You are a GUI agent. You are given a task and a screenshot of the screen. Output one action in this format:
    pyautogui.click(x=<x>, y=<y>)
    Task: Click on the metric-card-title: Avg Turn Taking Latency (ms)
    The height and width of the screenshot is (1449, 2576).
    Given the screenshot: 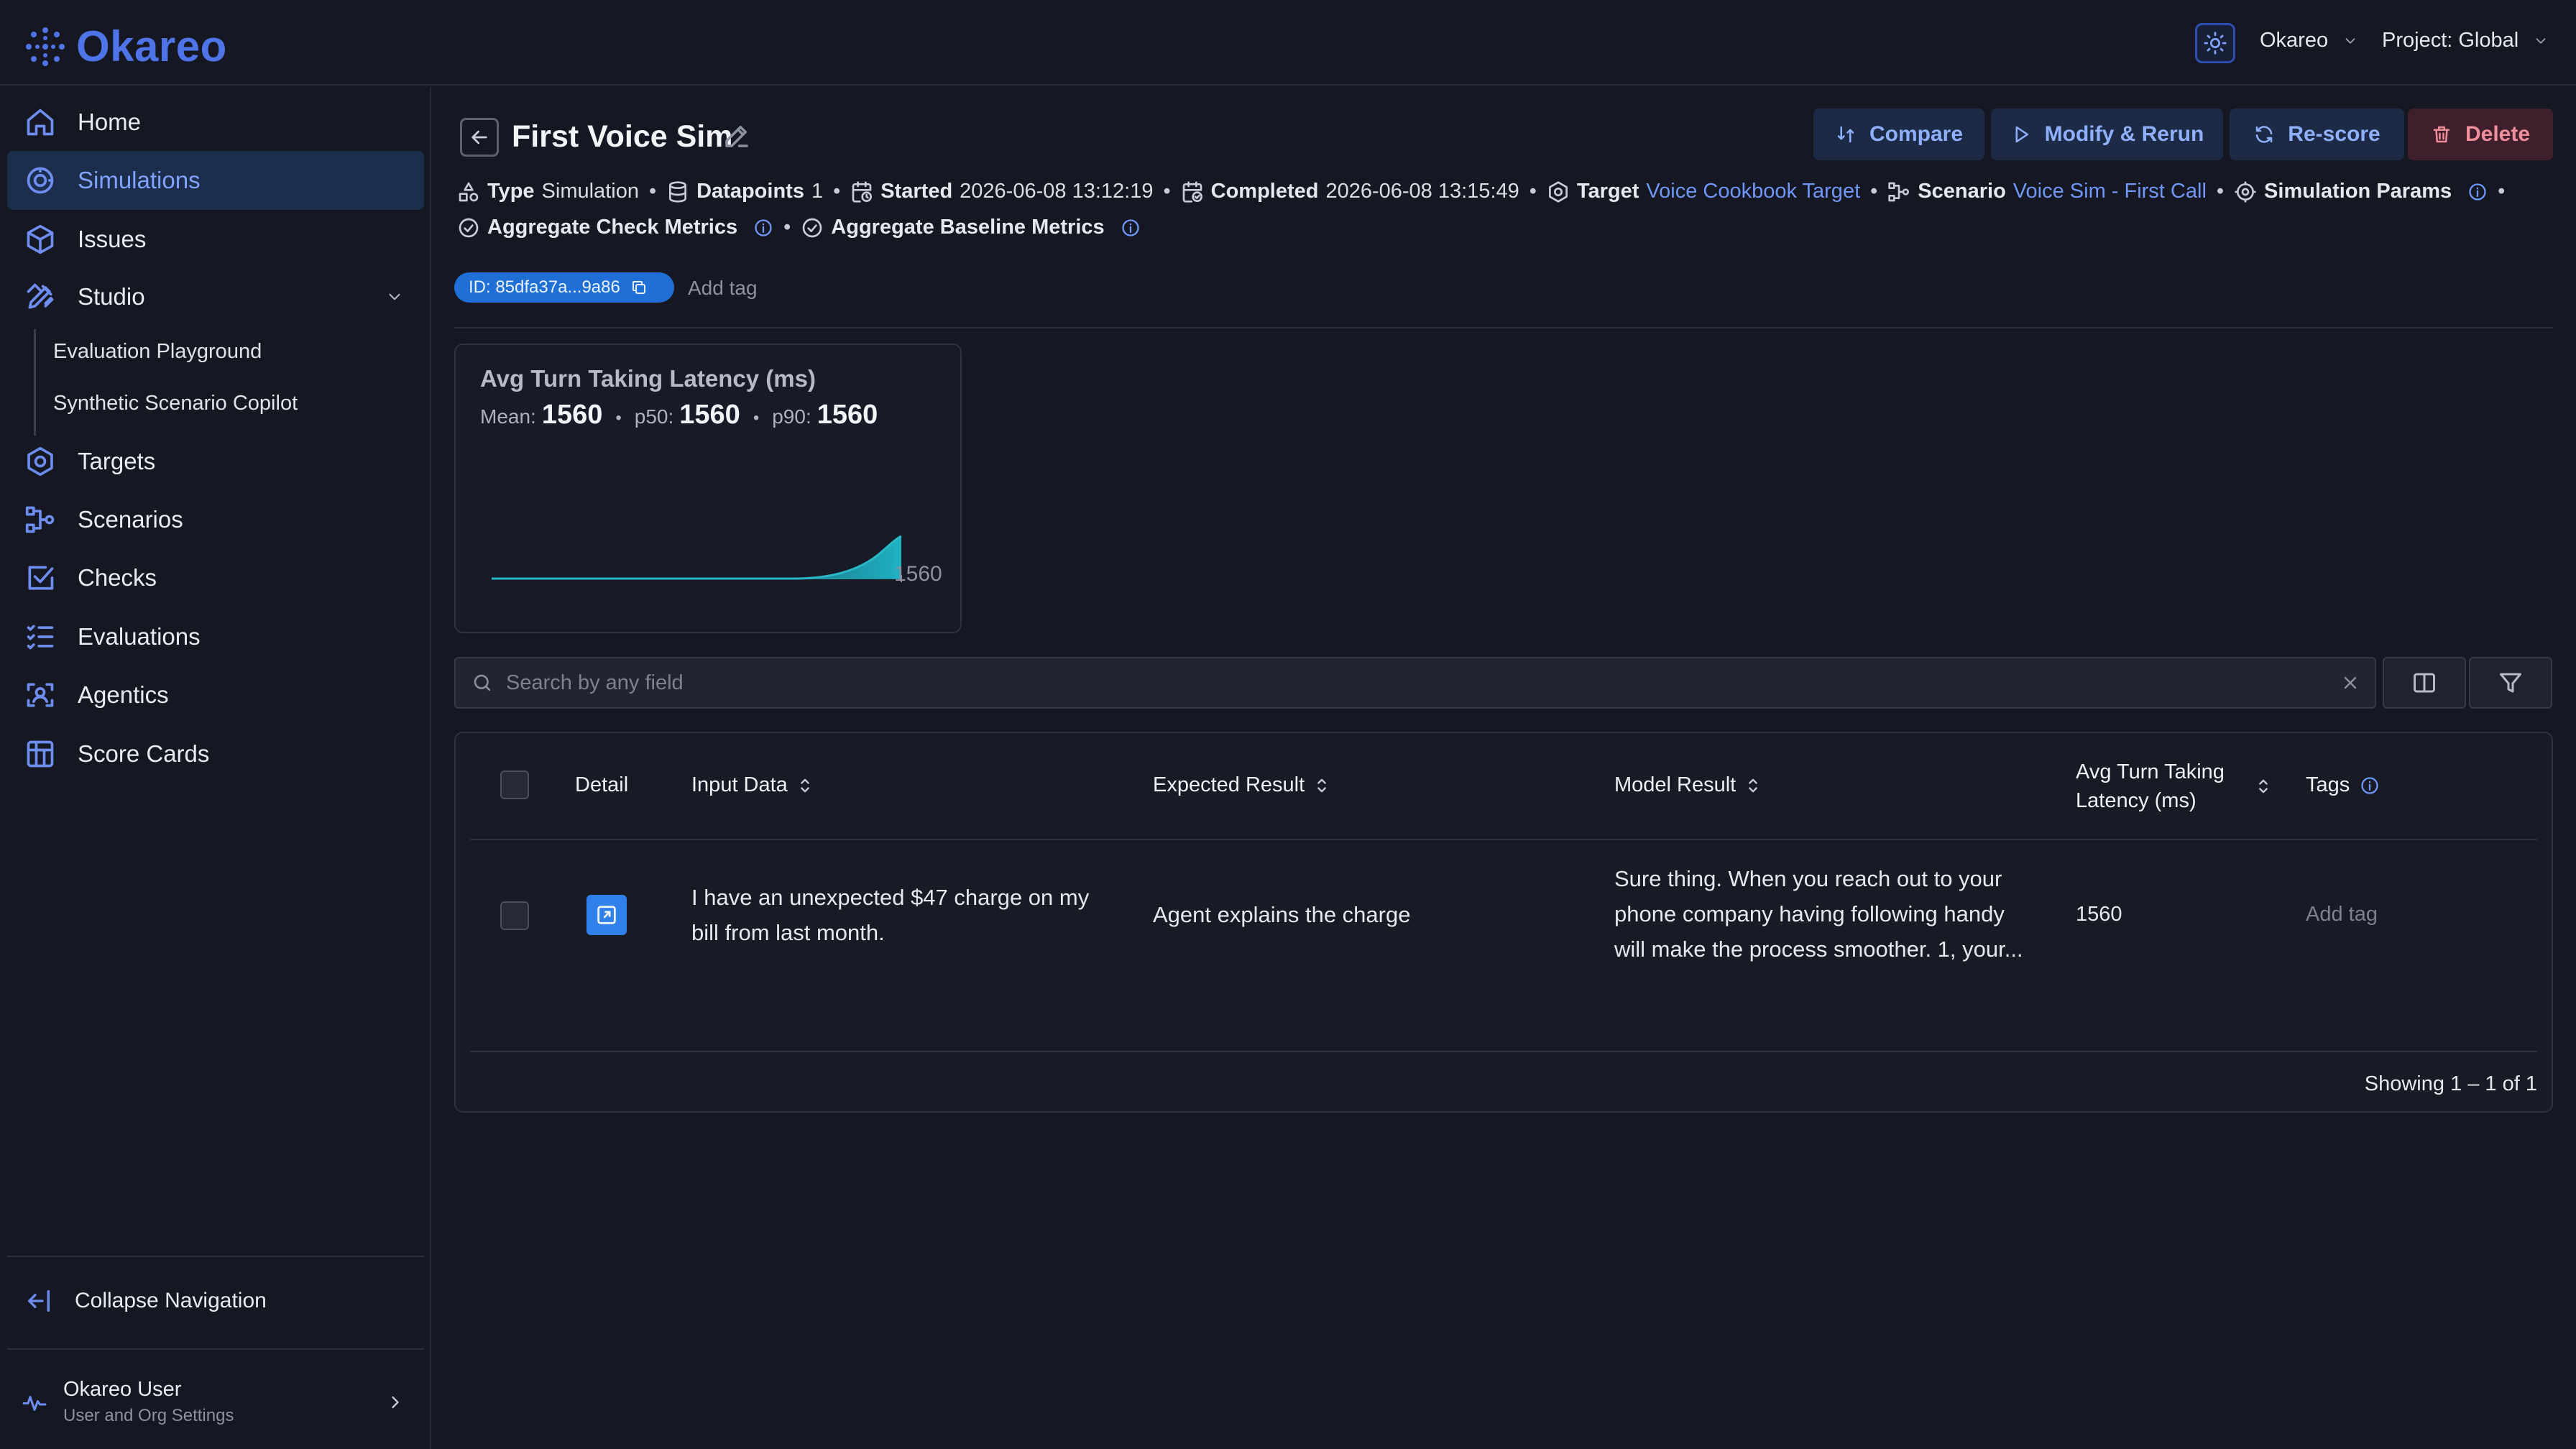 What is the action you would take?
    pyautogui.click(x=648, y=378)
    